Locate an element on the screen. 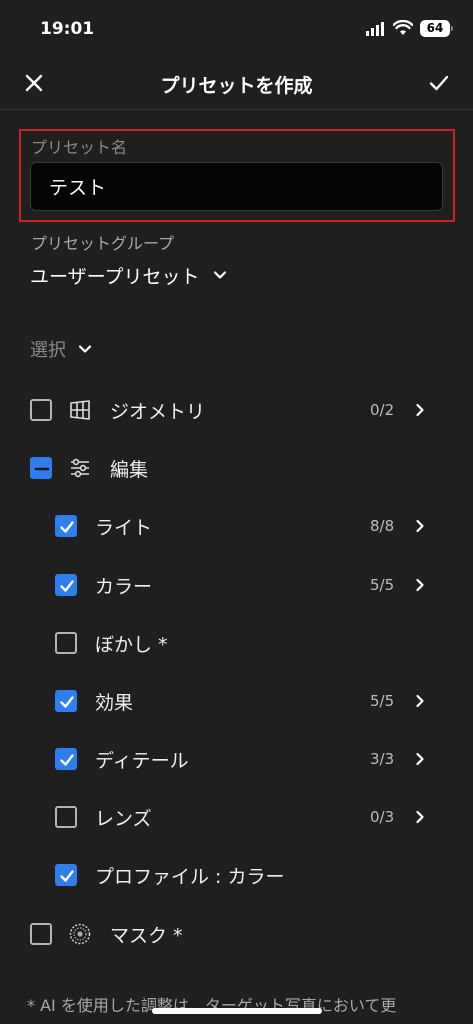  detail-label: ディテール is located at coordinates (142, 760).